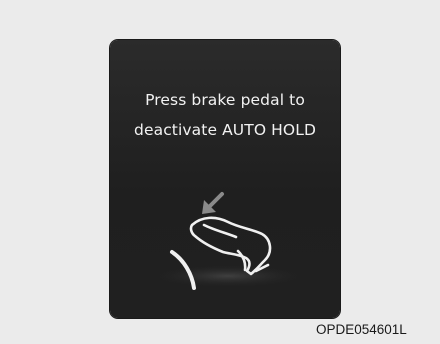  I want to click on arrow-down-left-icon, so click(213, 203).